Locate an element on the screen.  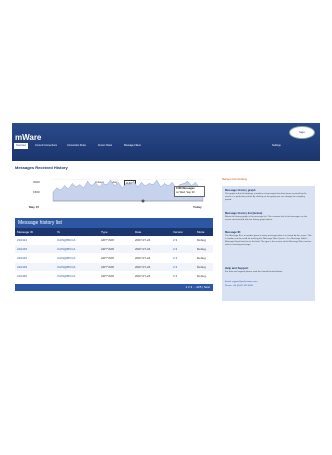
x-start-label: May 15 is located at coordinates (34, 207).